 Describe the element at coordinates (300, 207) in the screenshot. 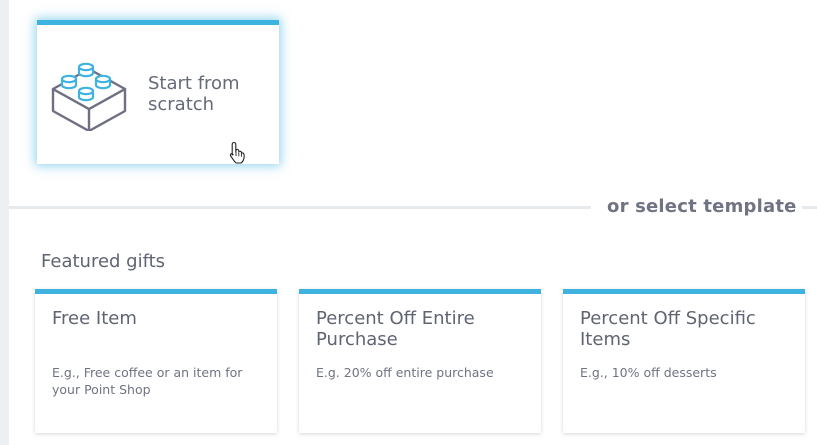

I see `divider-line-left` at that location.